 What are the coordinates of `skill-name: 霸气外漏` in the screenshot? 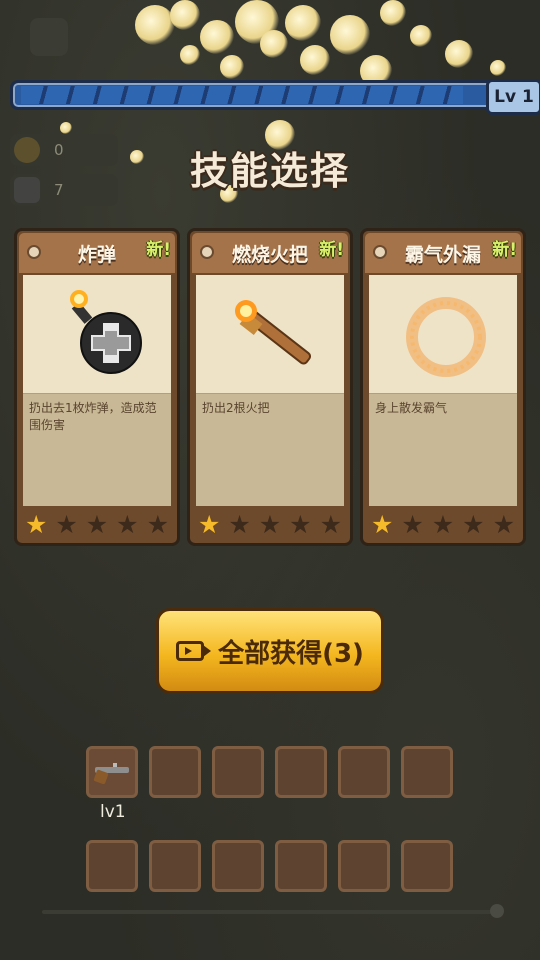 It's located at (442, 254).